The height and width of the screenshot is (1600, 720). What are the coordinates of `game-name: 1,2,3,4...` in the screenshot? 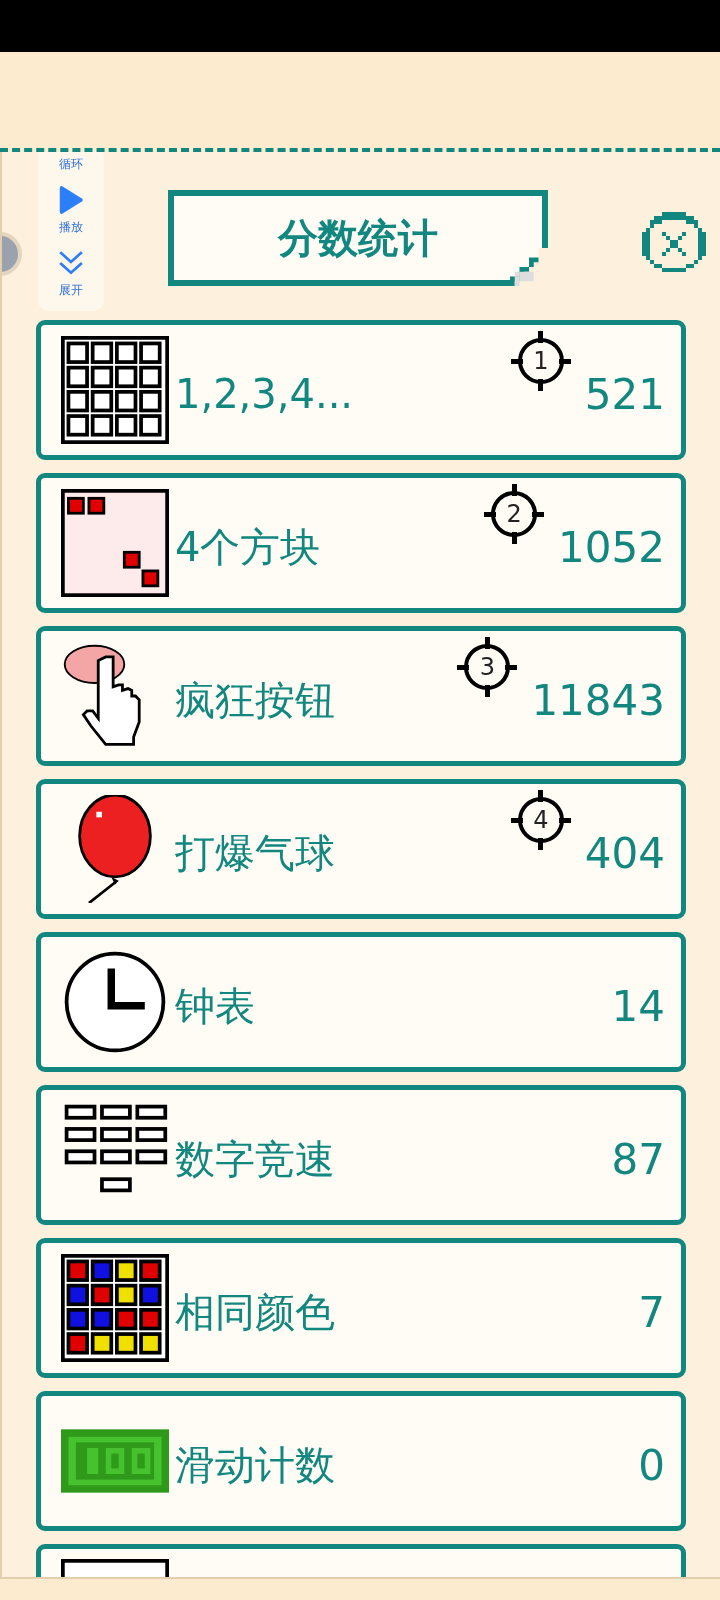 It's located at (265, 393).